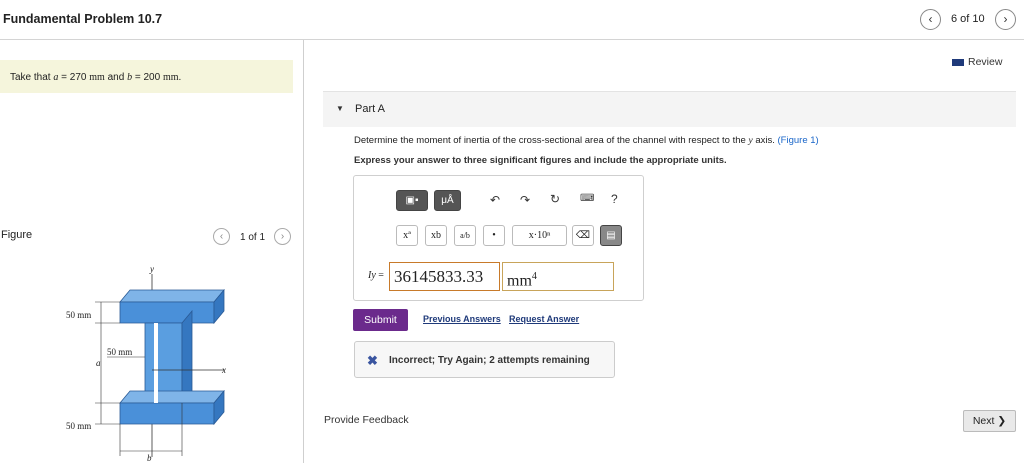 The image size is (1024, 463). I want to click on undo-icon: ↶, so click(495, 200).